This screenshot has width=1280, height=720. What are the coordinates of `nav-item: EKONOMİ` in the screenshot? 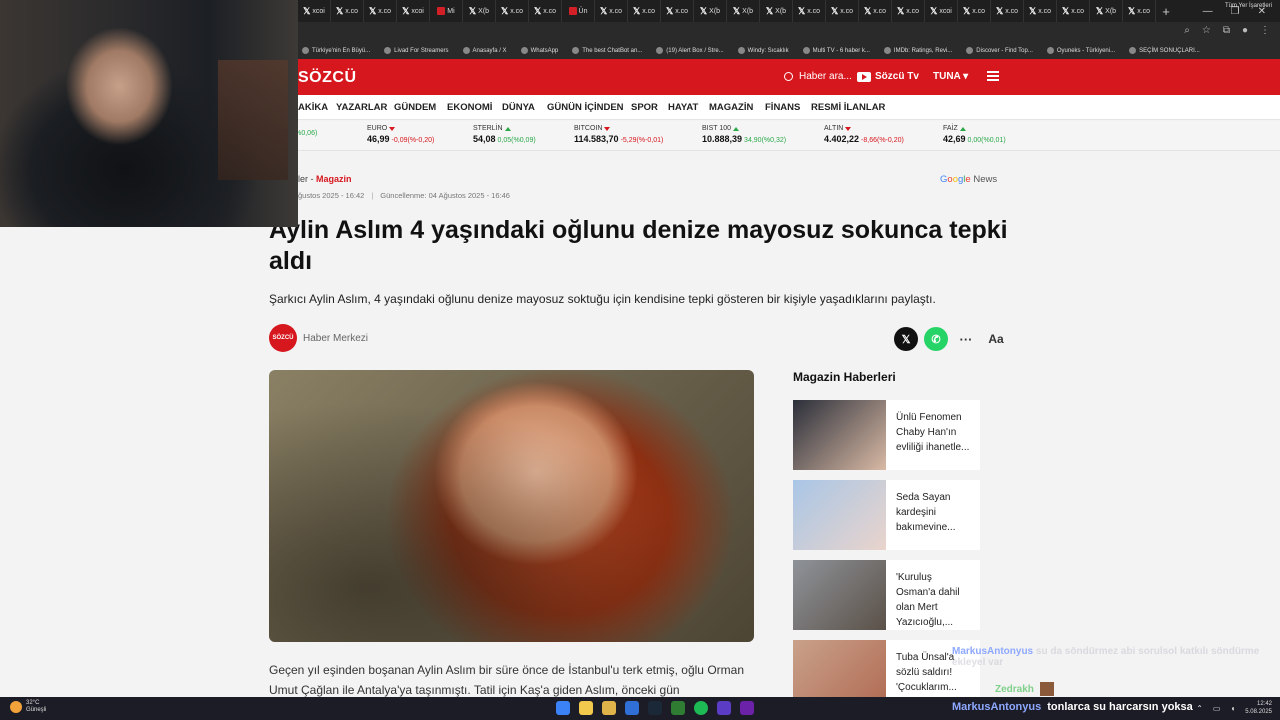 It's located at (469, 107).